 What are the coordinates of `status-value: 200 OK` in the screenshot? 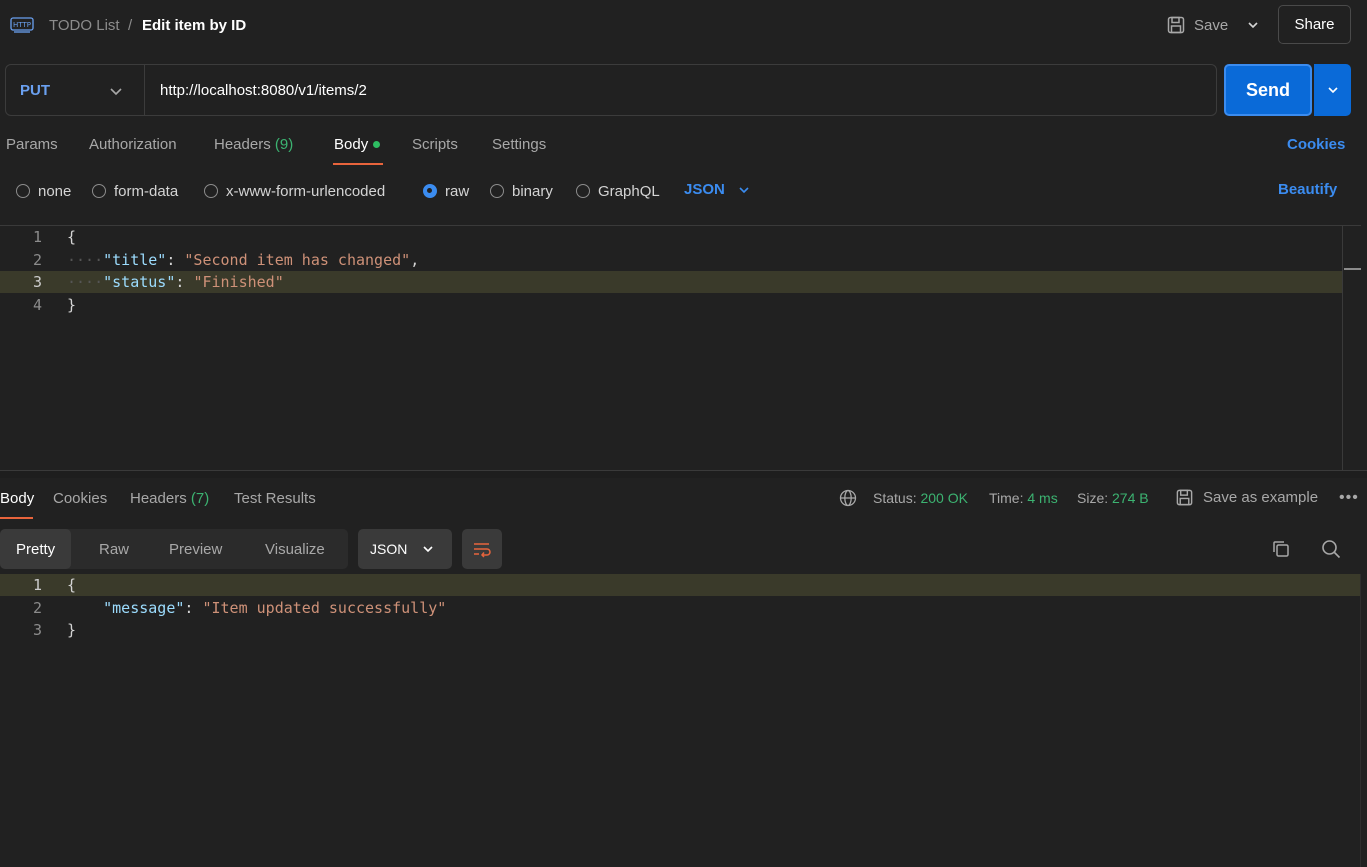 It's located at (944, 498).